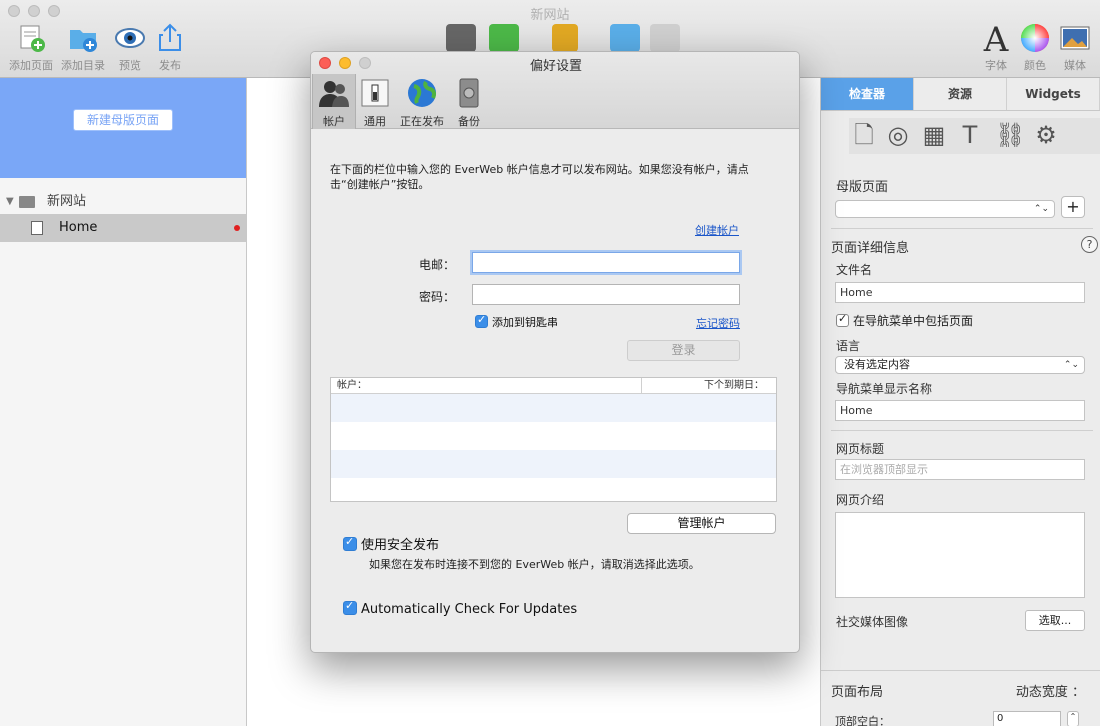  Describe the element at coordinates (461, 38) in the screenshot. I see `text-tool-icon` at that location.